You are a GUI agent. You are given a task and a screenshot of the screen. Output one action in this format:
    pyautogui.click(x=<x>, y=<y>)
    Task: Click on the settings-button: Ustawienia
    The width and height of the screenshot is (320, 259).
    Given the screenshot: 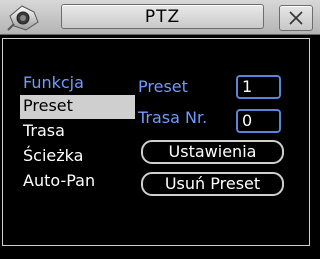 What is the action you would take?
    pyautogui.click(x=212, y=152)
    